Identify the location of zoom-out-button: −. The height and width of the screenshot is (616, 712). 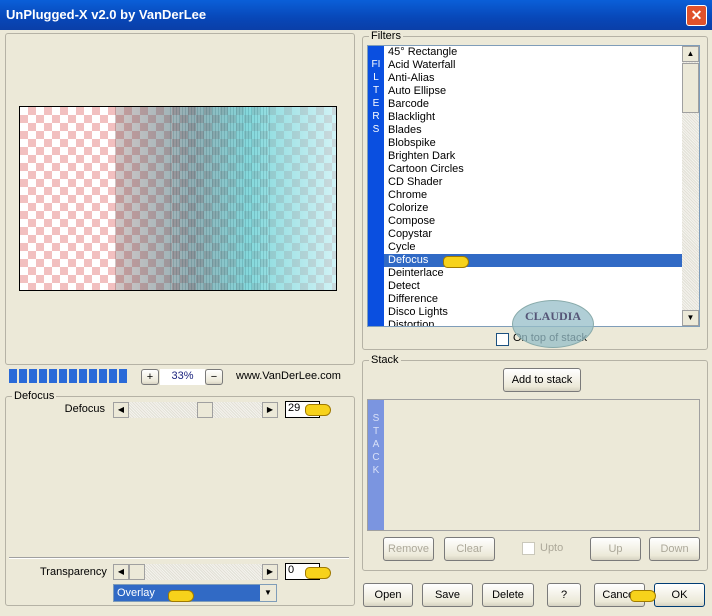
(214, 377).